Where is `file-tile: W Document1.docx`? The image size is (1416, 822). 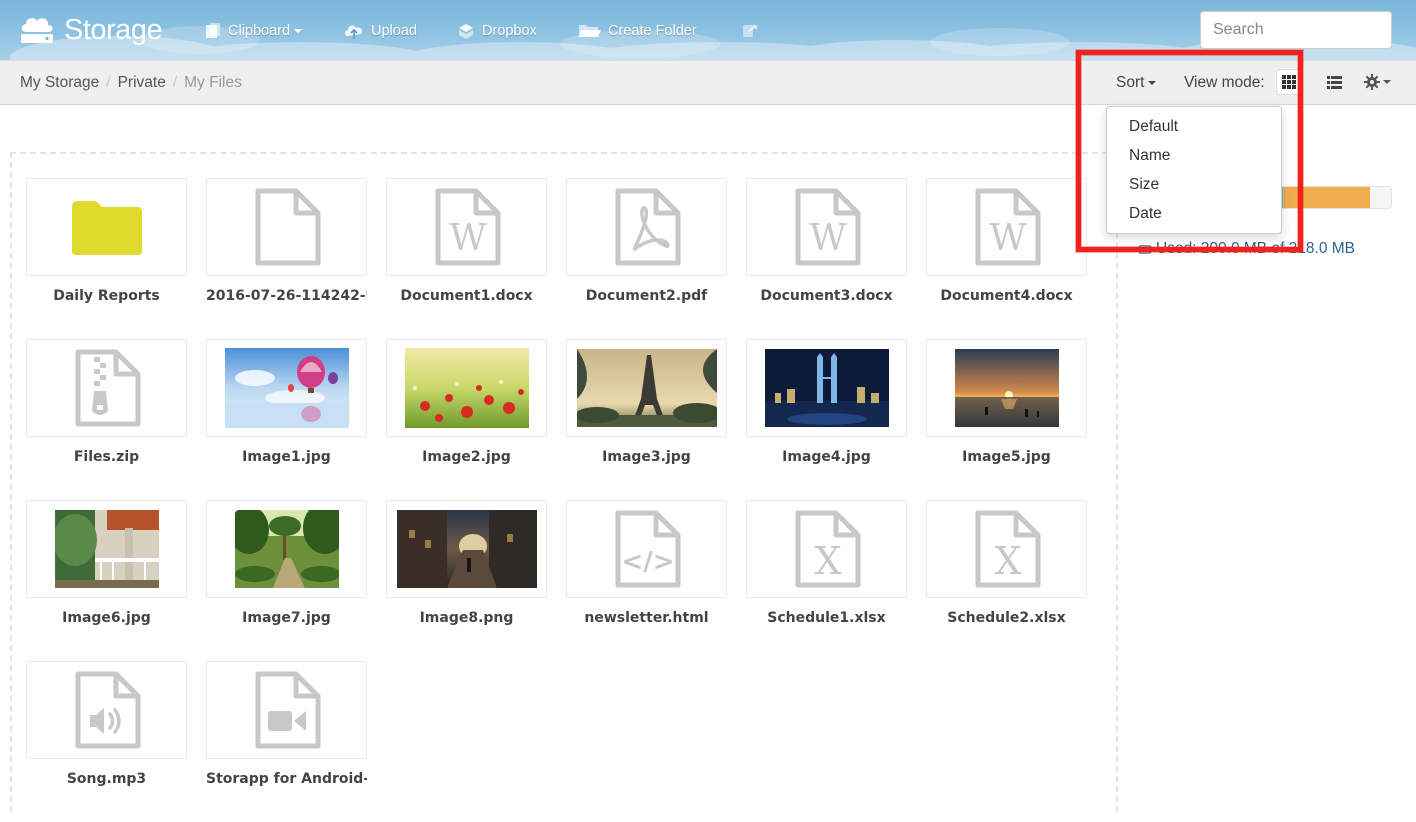 file-tile: W Document1.docx is located at coordinates (467, 258).